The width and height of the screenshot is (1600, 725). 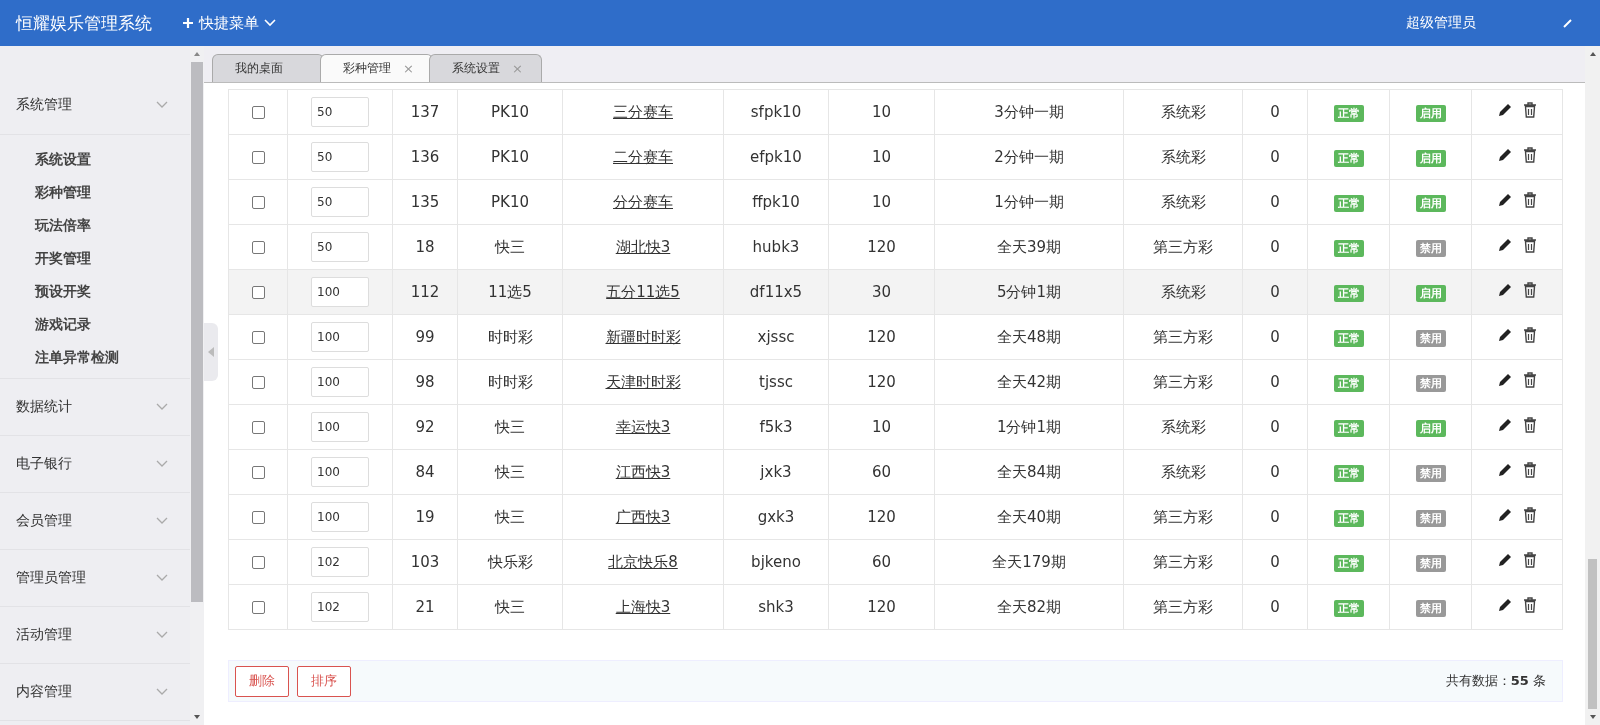 I want to click on table-cell: 98, so click(x=425, y=382).